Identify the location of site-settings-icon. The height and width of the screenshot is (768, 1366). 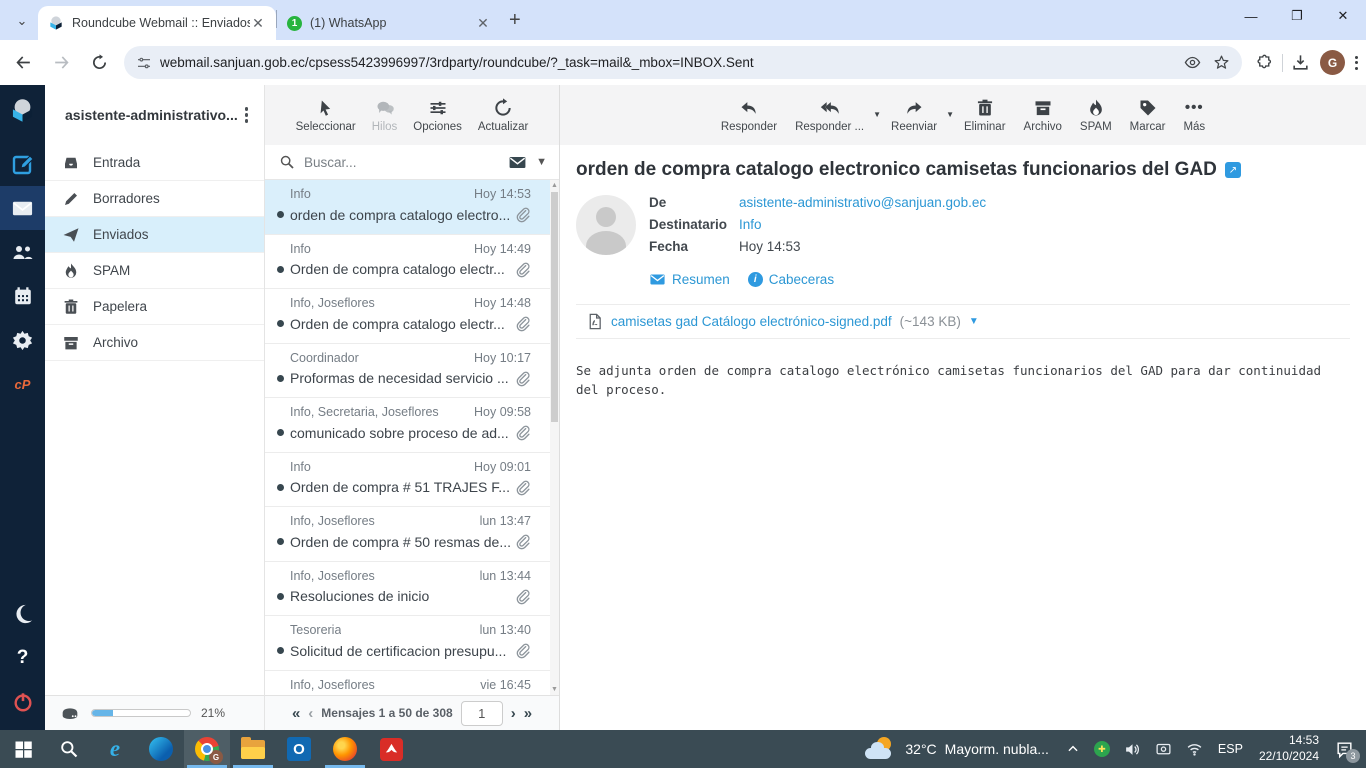
(144, 63).